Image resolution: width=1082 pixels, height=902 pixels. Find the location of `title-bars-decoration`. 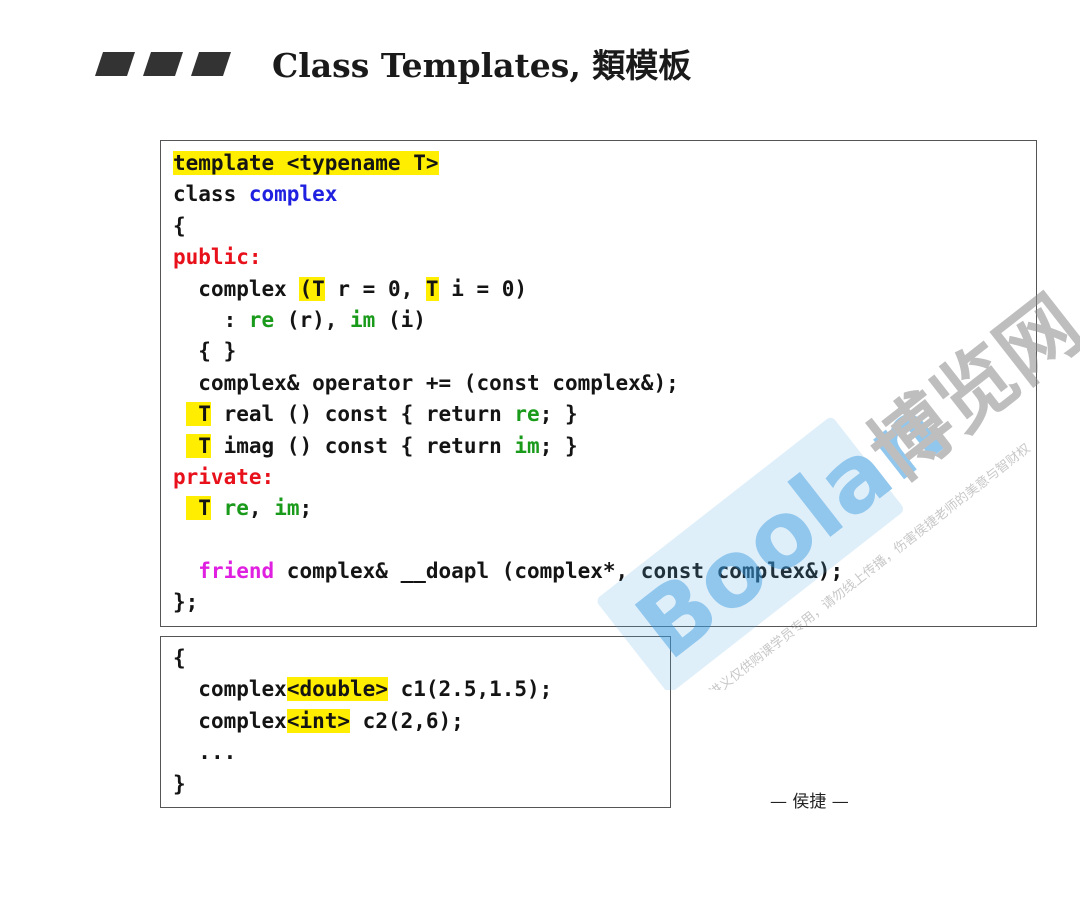

title-bars-decoration is located at coordinates (163, 64).